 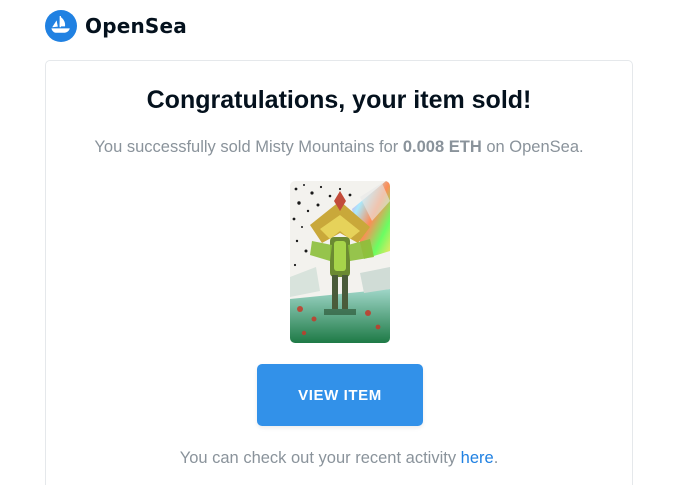 I want to click on sale-price: 0.008 ETH, so click(x=442, y=147).